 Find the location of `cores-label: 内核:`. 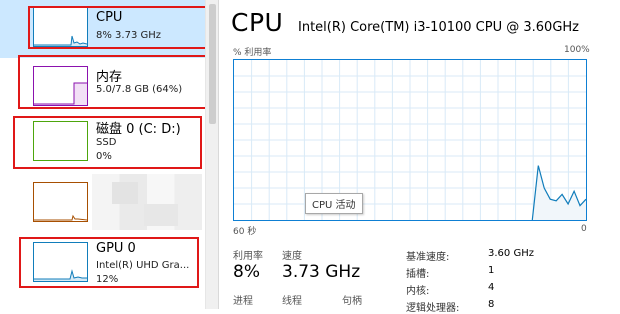

cores-label: 内核: is located at coordinates (418, 291).